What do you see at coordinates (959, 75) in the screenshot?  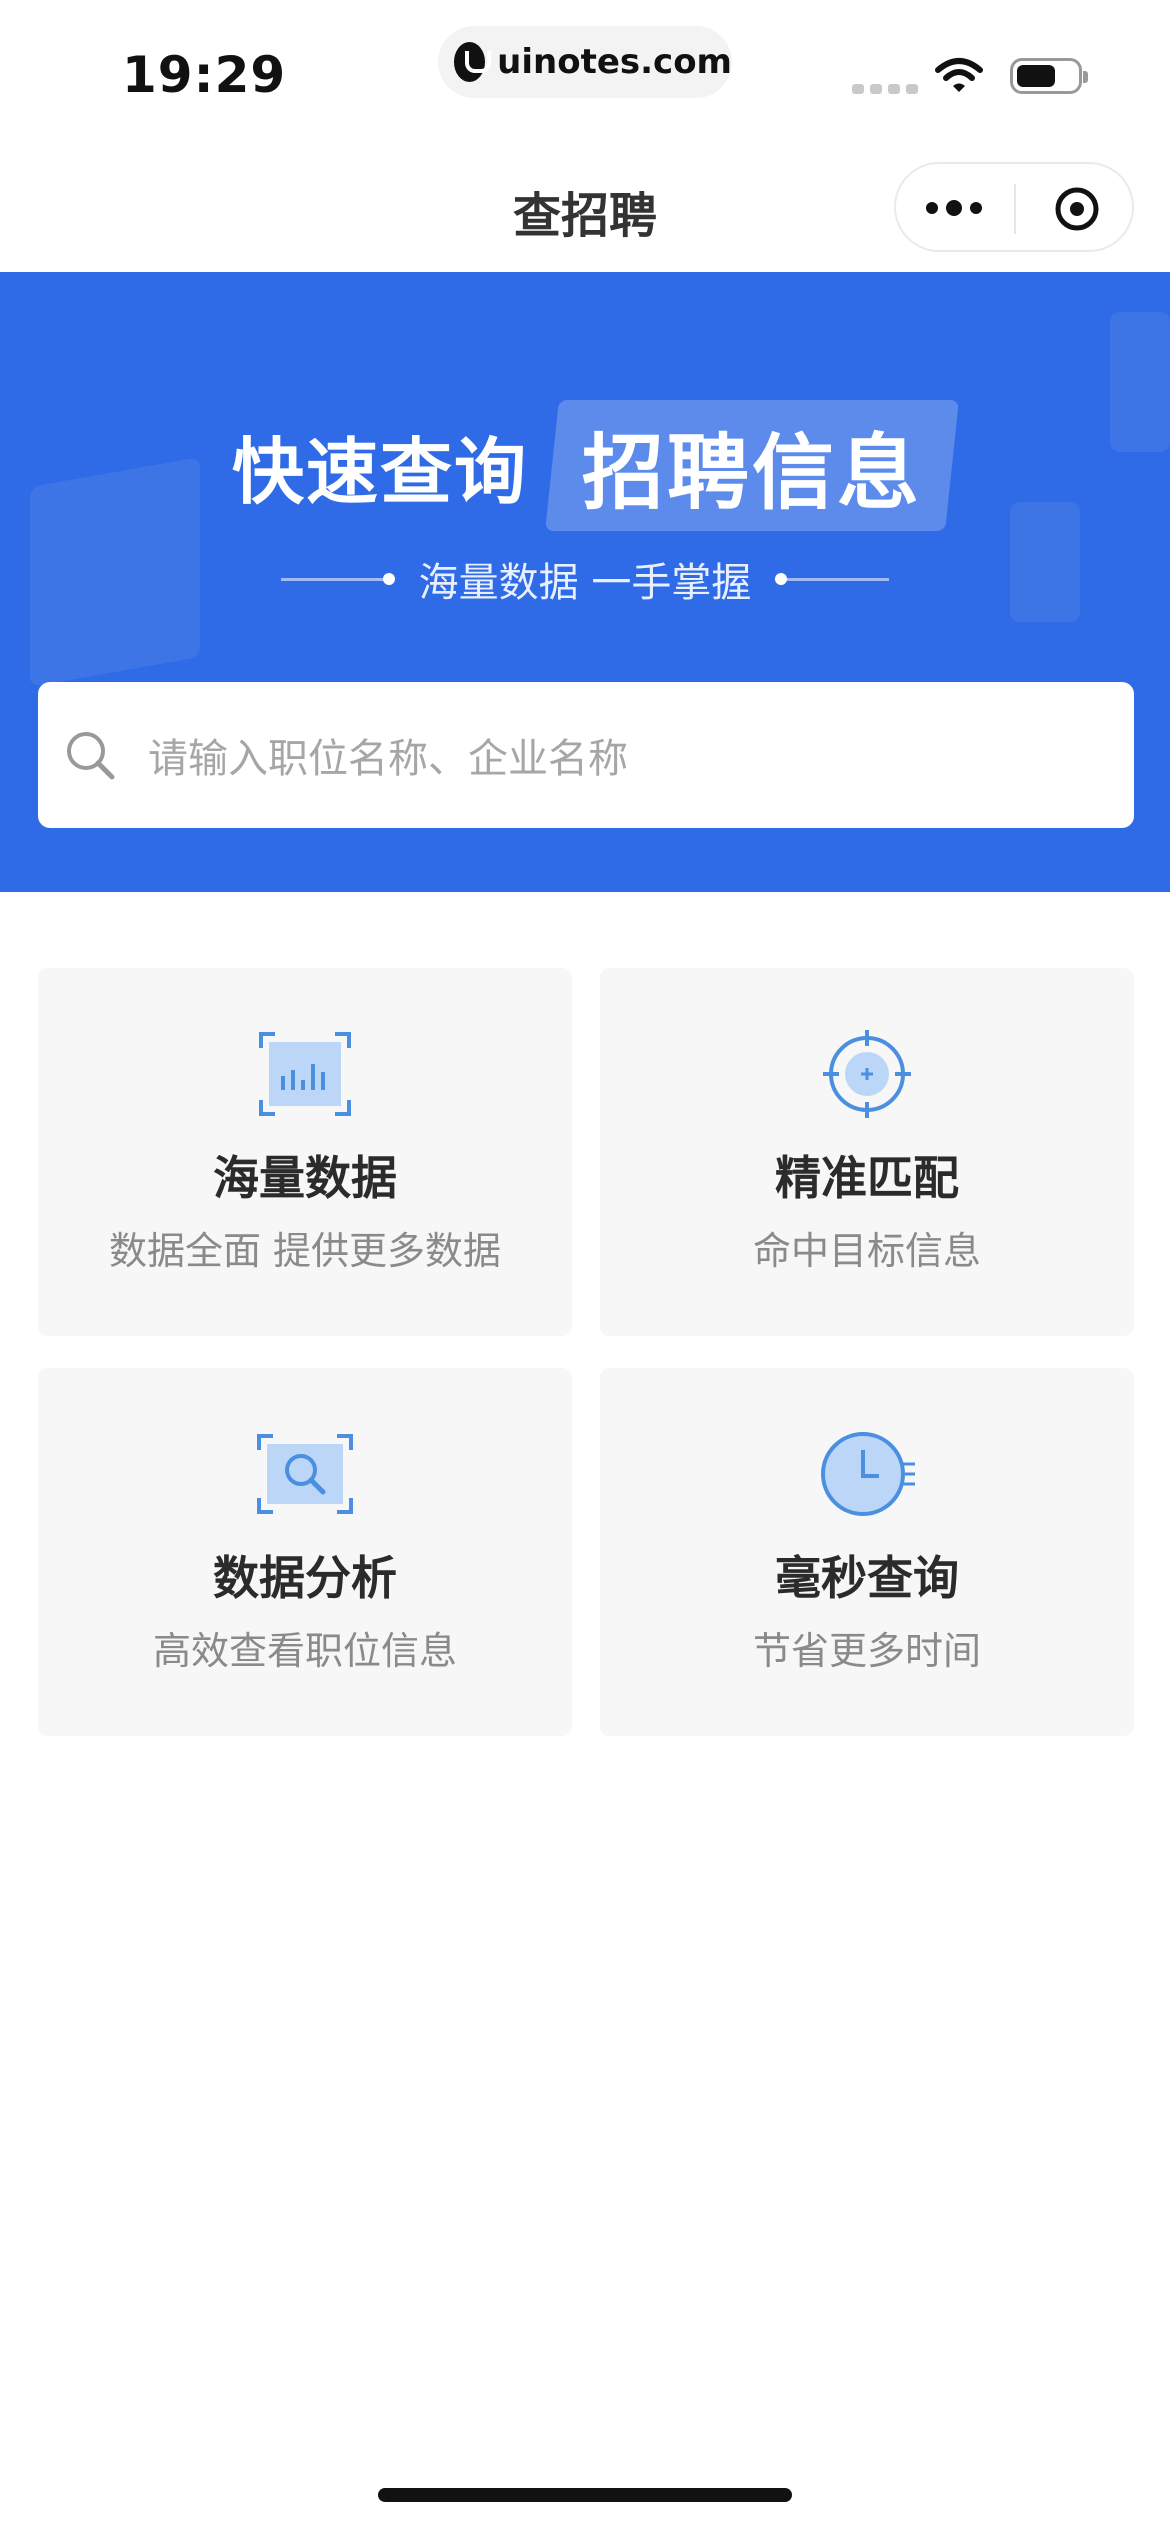 I see `wifi-icon` at bounding box center [959, 75].